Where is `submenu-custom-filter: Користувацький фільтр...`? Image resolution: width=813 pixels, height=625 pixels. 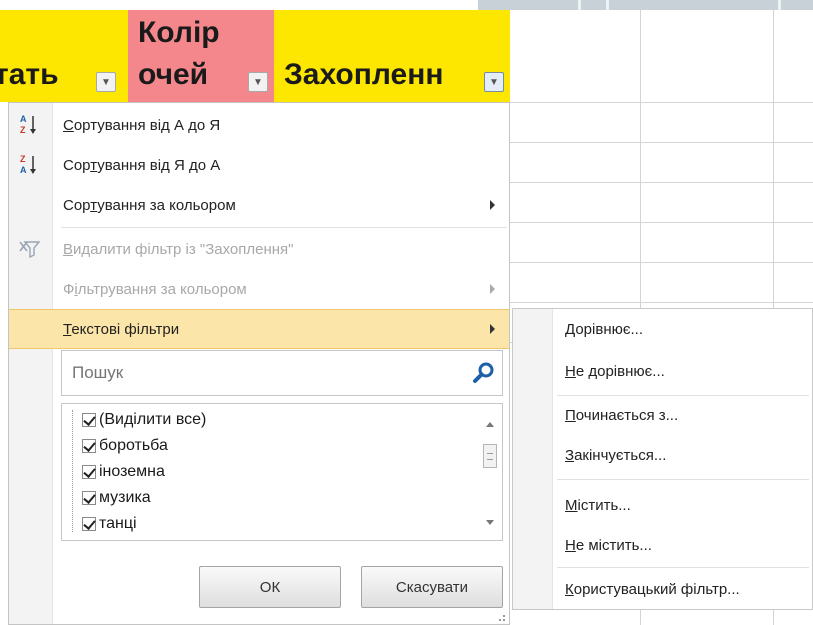 submenu-custom-filter: Користувацький фільтр... is located at coordinates (652, 589).